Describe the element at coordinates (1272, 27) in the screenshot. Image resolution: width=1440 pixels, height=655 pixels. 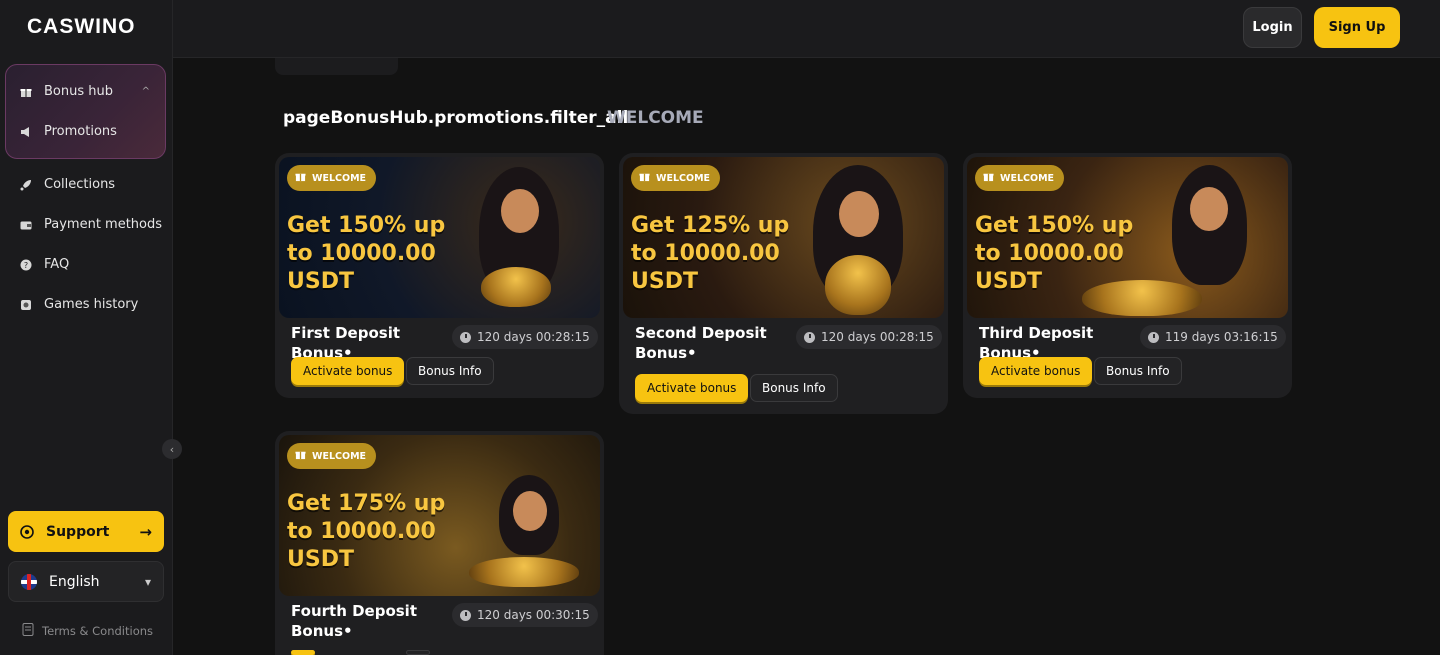
I see `login-button: Login` at that location.